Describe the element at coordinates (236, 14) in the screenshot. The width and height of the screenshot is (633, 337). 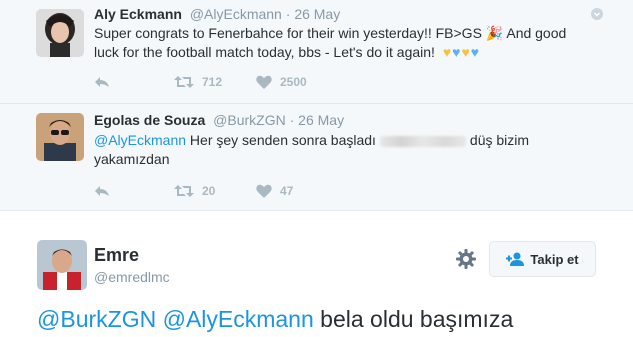
I see `author-handle: @AlyEckmann` at that location.